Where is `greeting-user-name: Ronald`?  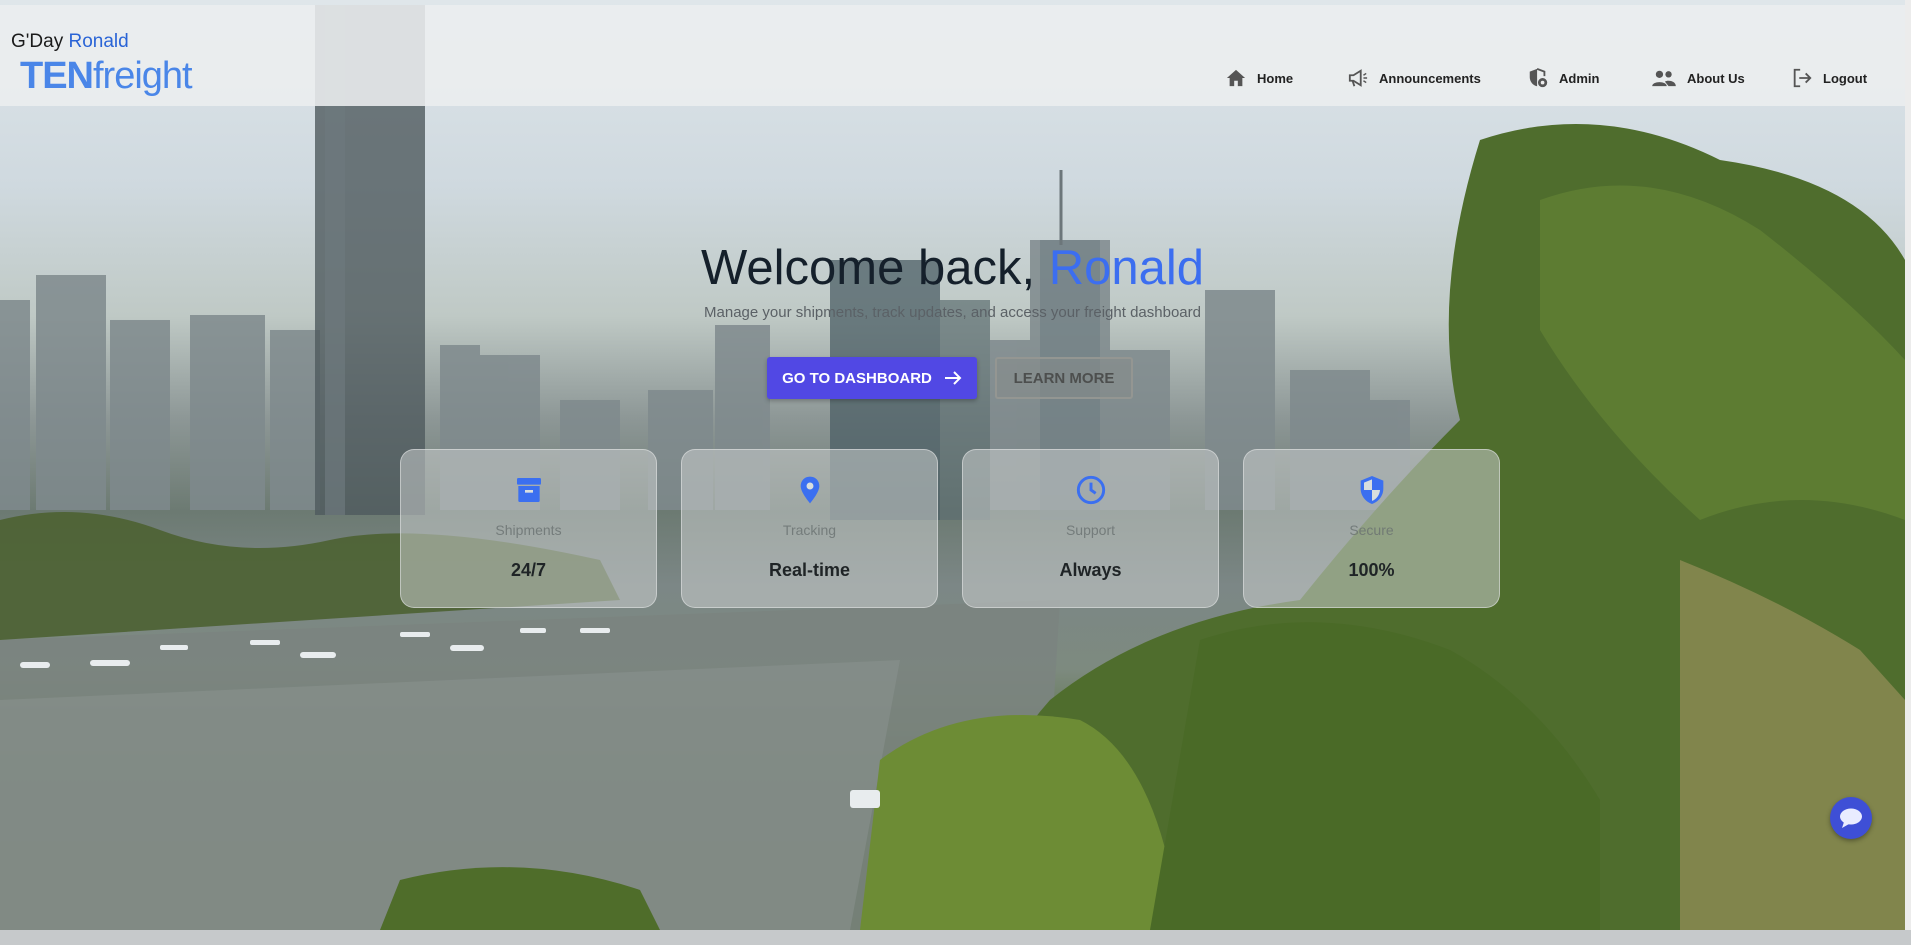
greeting-user-name: Ronald is located at coordinates (98, 41).